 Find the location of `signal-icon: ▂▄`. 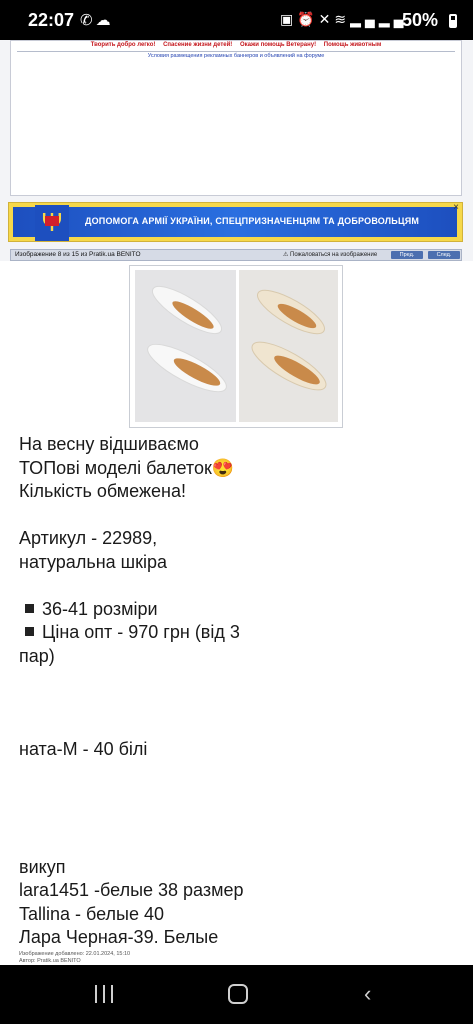

signal-icon: ▂▄ is located at coordinates (364, 19).